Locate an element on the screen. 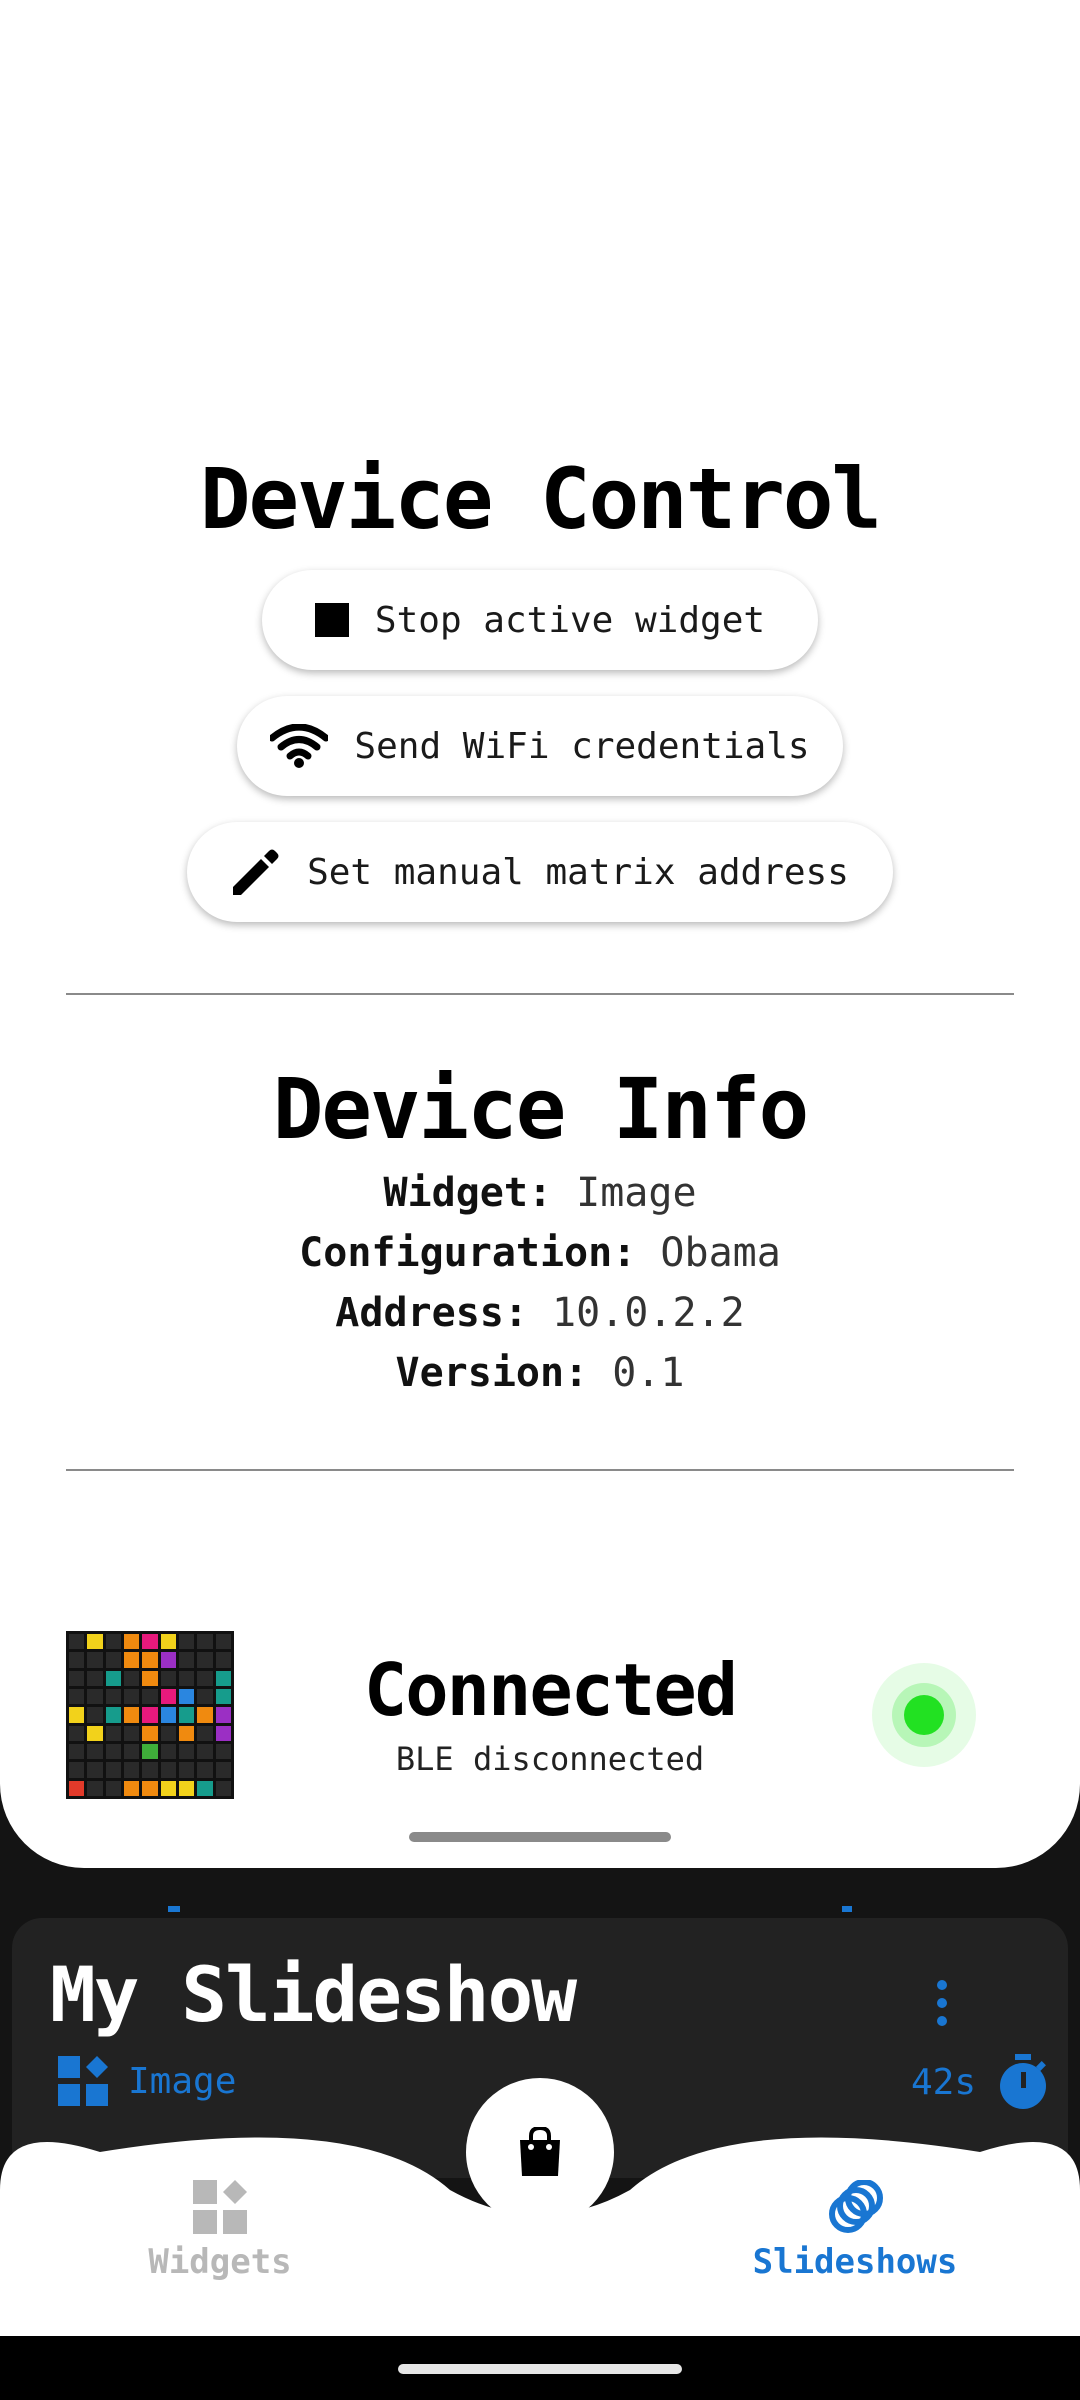 The width and height of the screenshot is (1080, 2400). store-fab-button is located at coordinates (540, 2152).